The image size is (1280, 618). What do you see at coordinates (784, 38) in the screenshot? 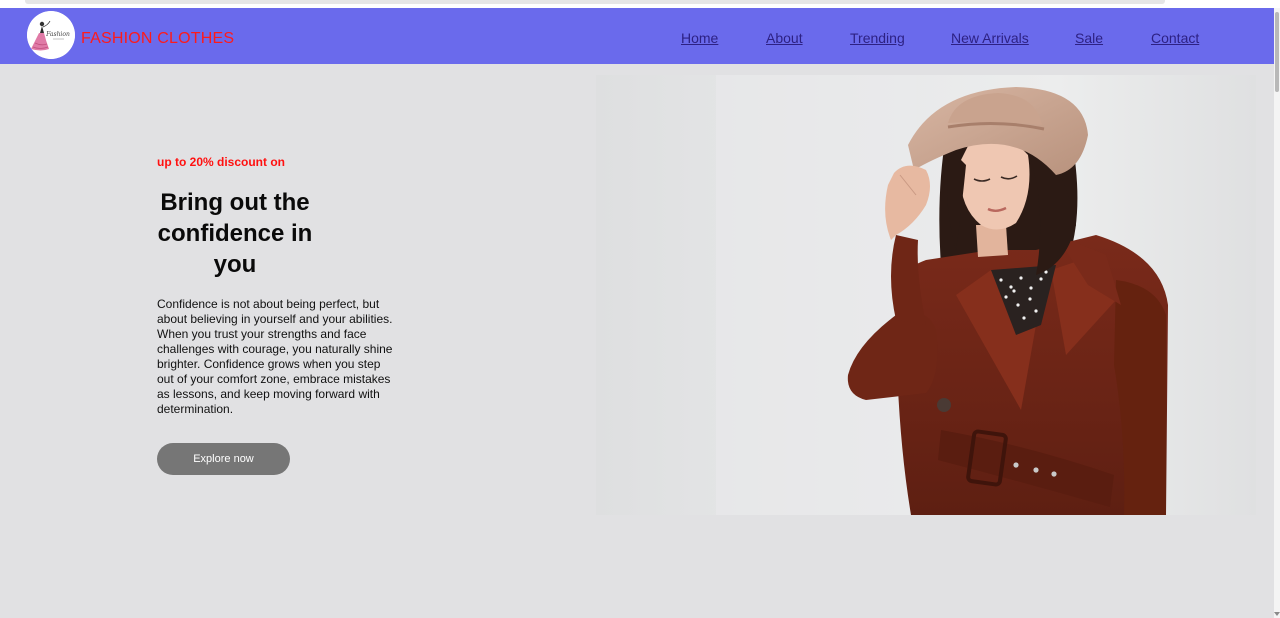
I see `nav-link-about: About` at bounding box center [784, 38].